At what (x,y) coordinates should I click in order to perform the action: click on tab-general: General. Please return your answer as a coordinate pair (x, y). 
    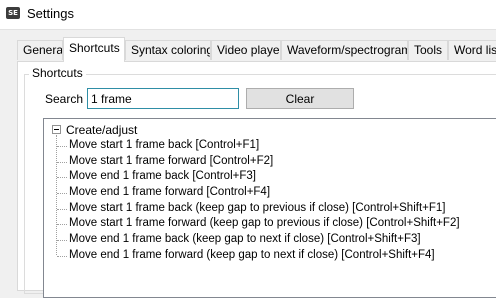
    Looking at the image, I should click on (40, 50).